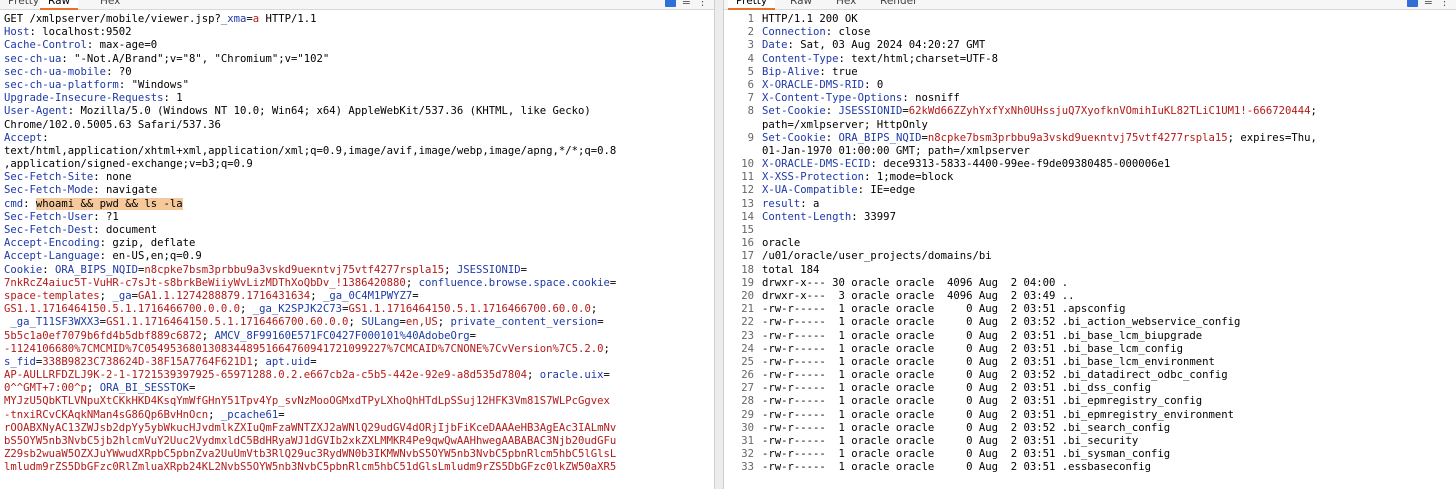 The height and width of the screenshot is (489, 1456). I want to click on line-number: 9, so click(750, 137).